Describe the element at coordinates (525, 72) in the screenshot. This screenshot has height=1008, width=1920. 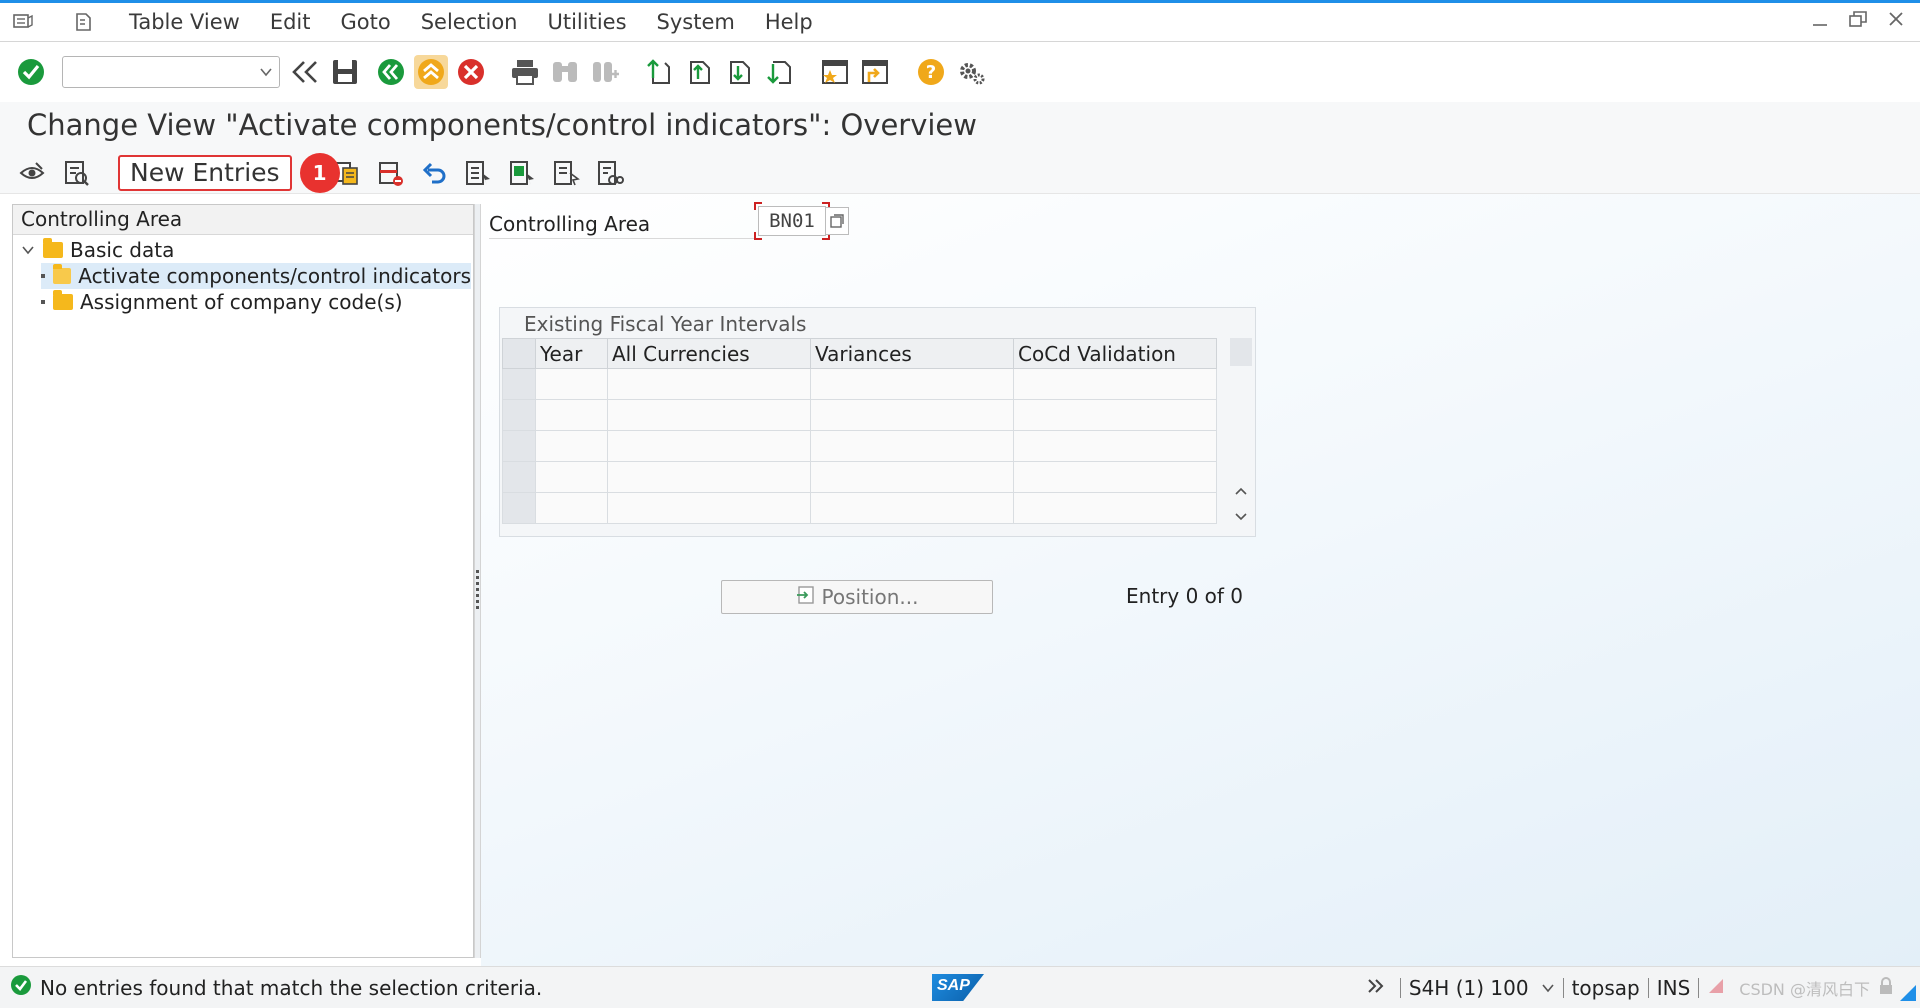
I see `print-icon` at that location.